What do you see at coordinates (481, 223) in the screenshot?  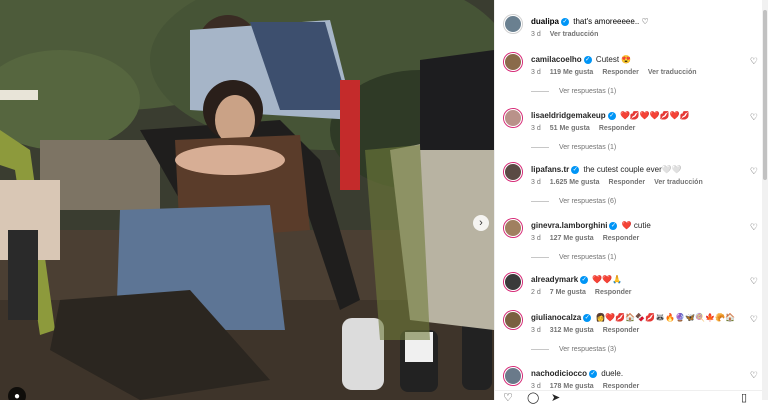 I see `next-photo-button: ›` at bounding box center [481, 223].